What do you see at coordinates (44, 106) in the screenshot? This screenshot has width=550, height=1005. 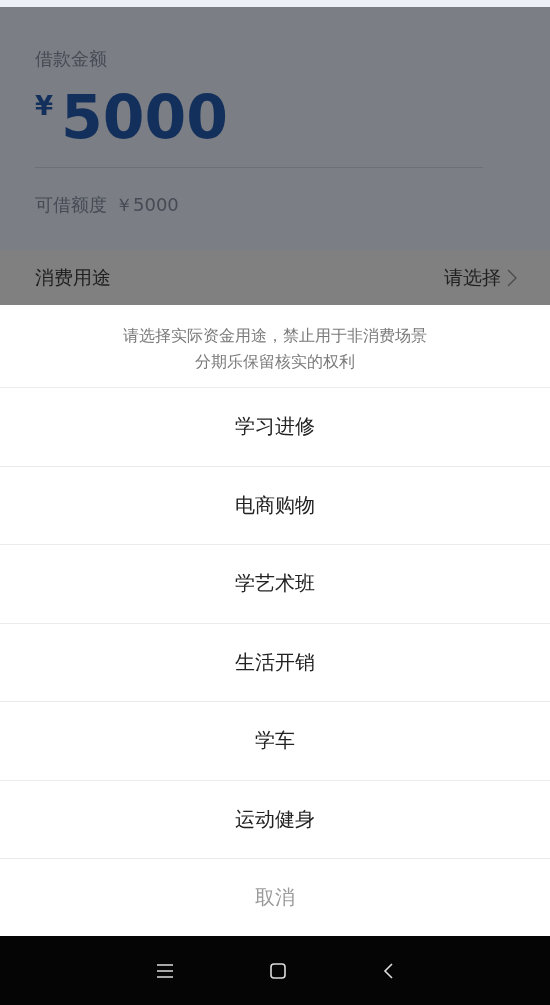 I see `currency-symbol: ¥` at bounding box center [44, 106].